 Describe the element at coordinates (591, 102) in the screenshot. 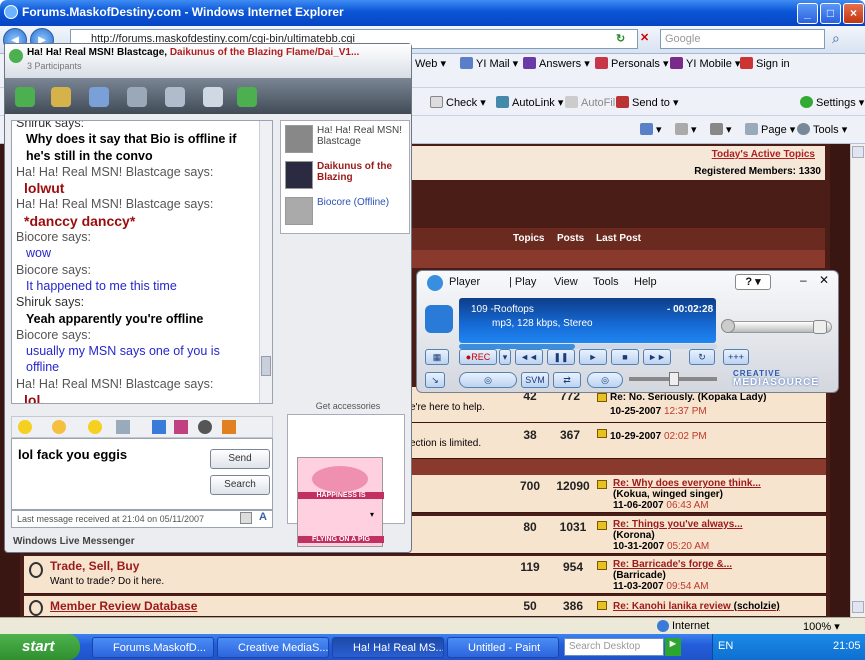

I see `autofill-button: AutoFill` at that location.